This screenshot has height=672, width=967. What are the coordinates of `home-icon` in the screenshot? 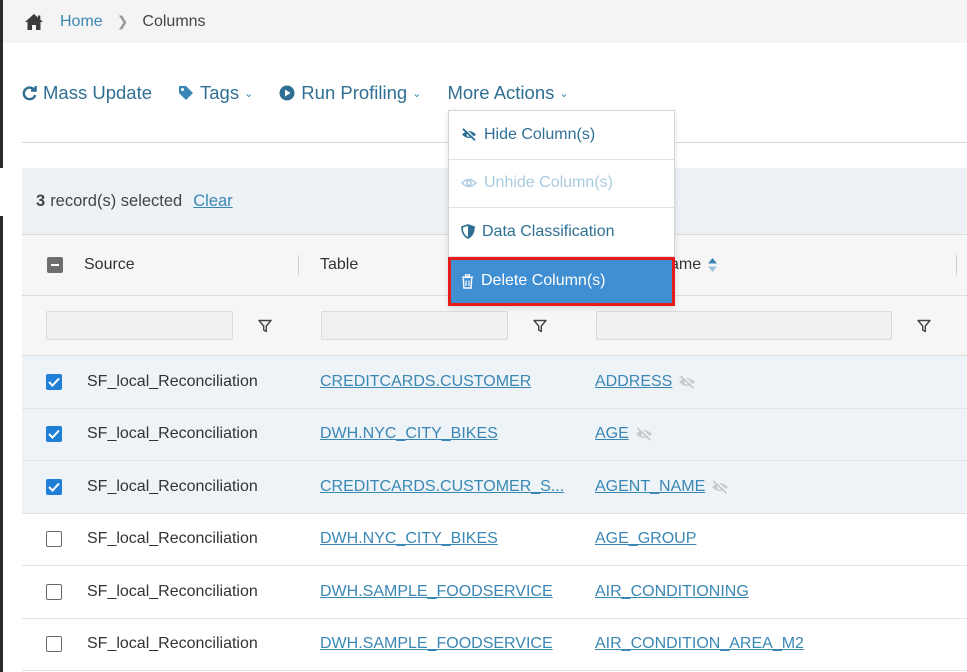 It's located at (34, 22).